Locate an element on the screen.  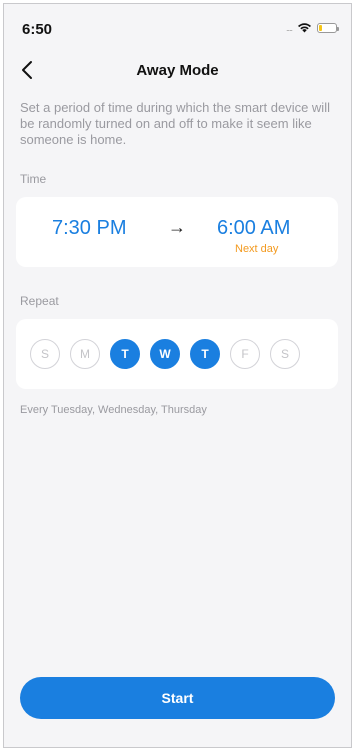
day-toggle-monday: M is located at coordinates (85, 354).